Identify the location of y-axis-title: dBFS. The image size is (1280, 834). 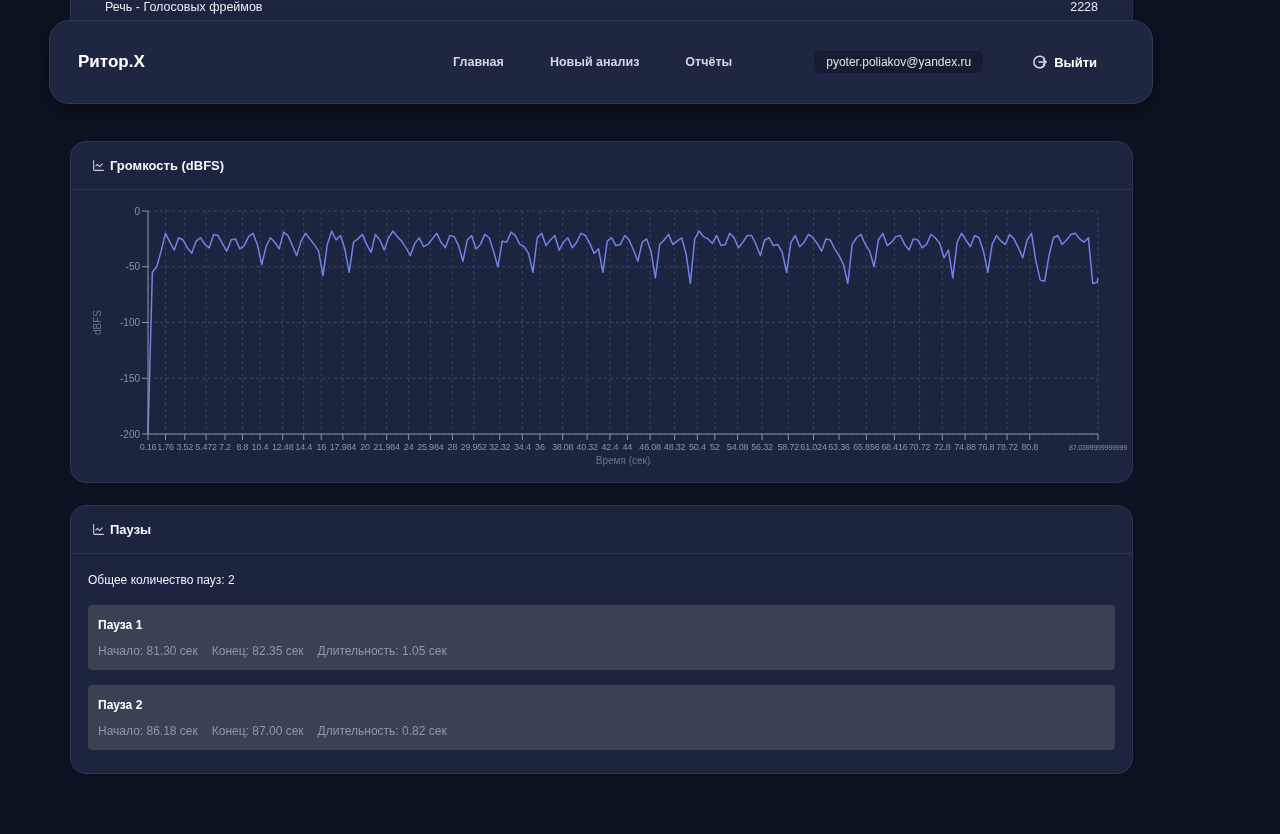
(97, 322).